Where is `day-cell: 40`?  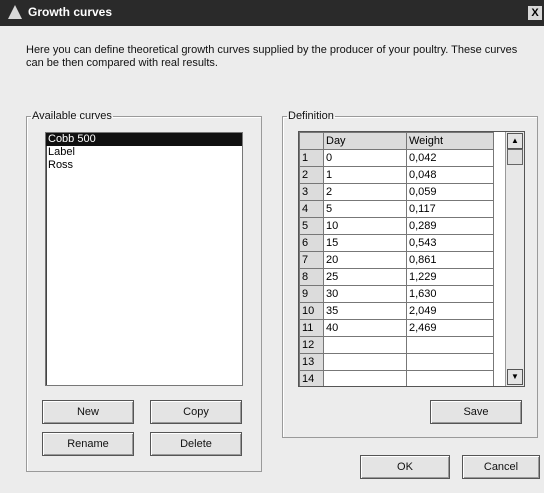 day-cell: 40 is located at coordinates (365, 328).